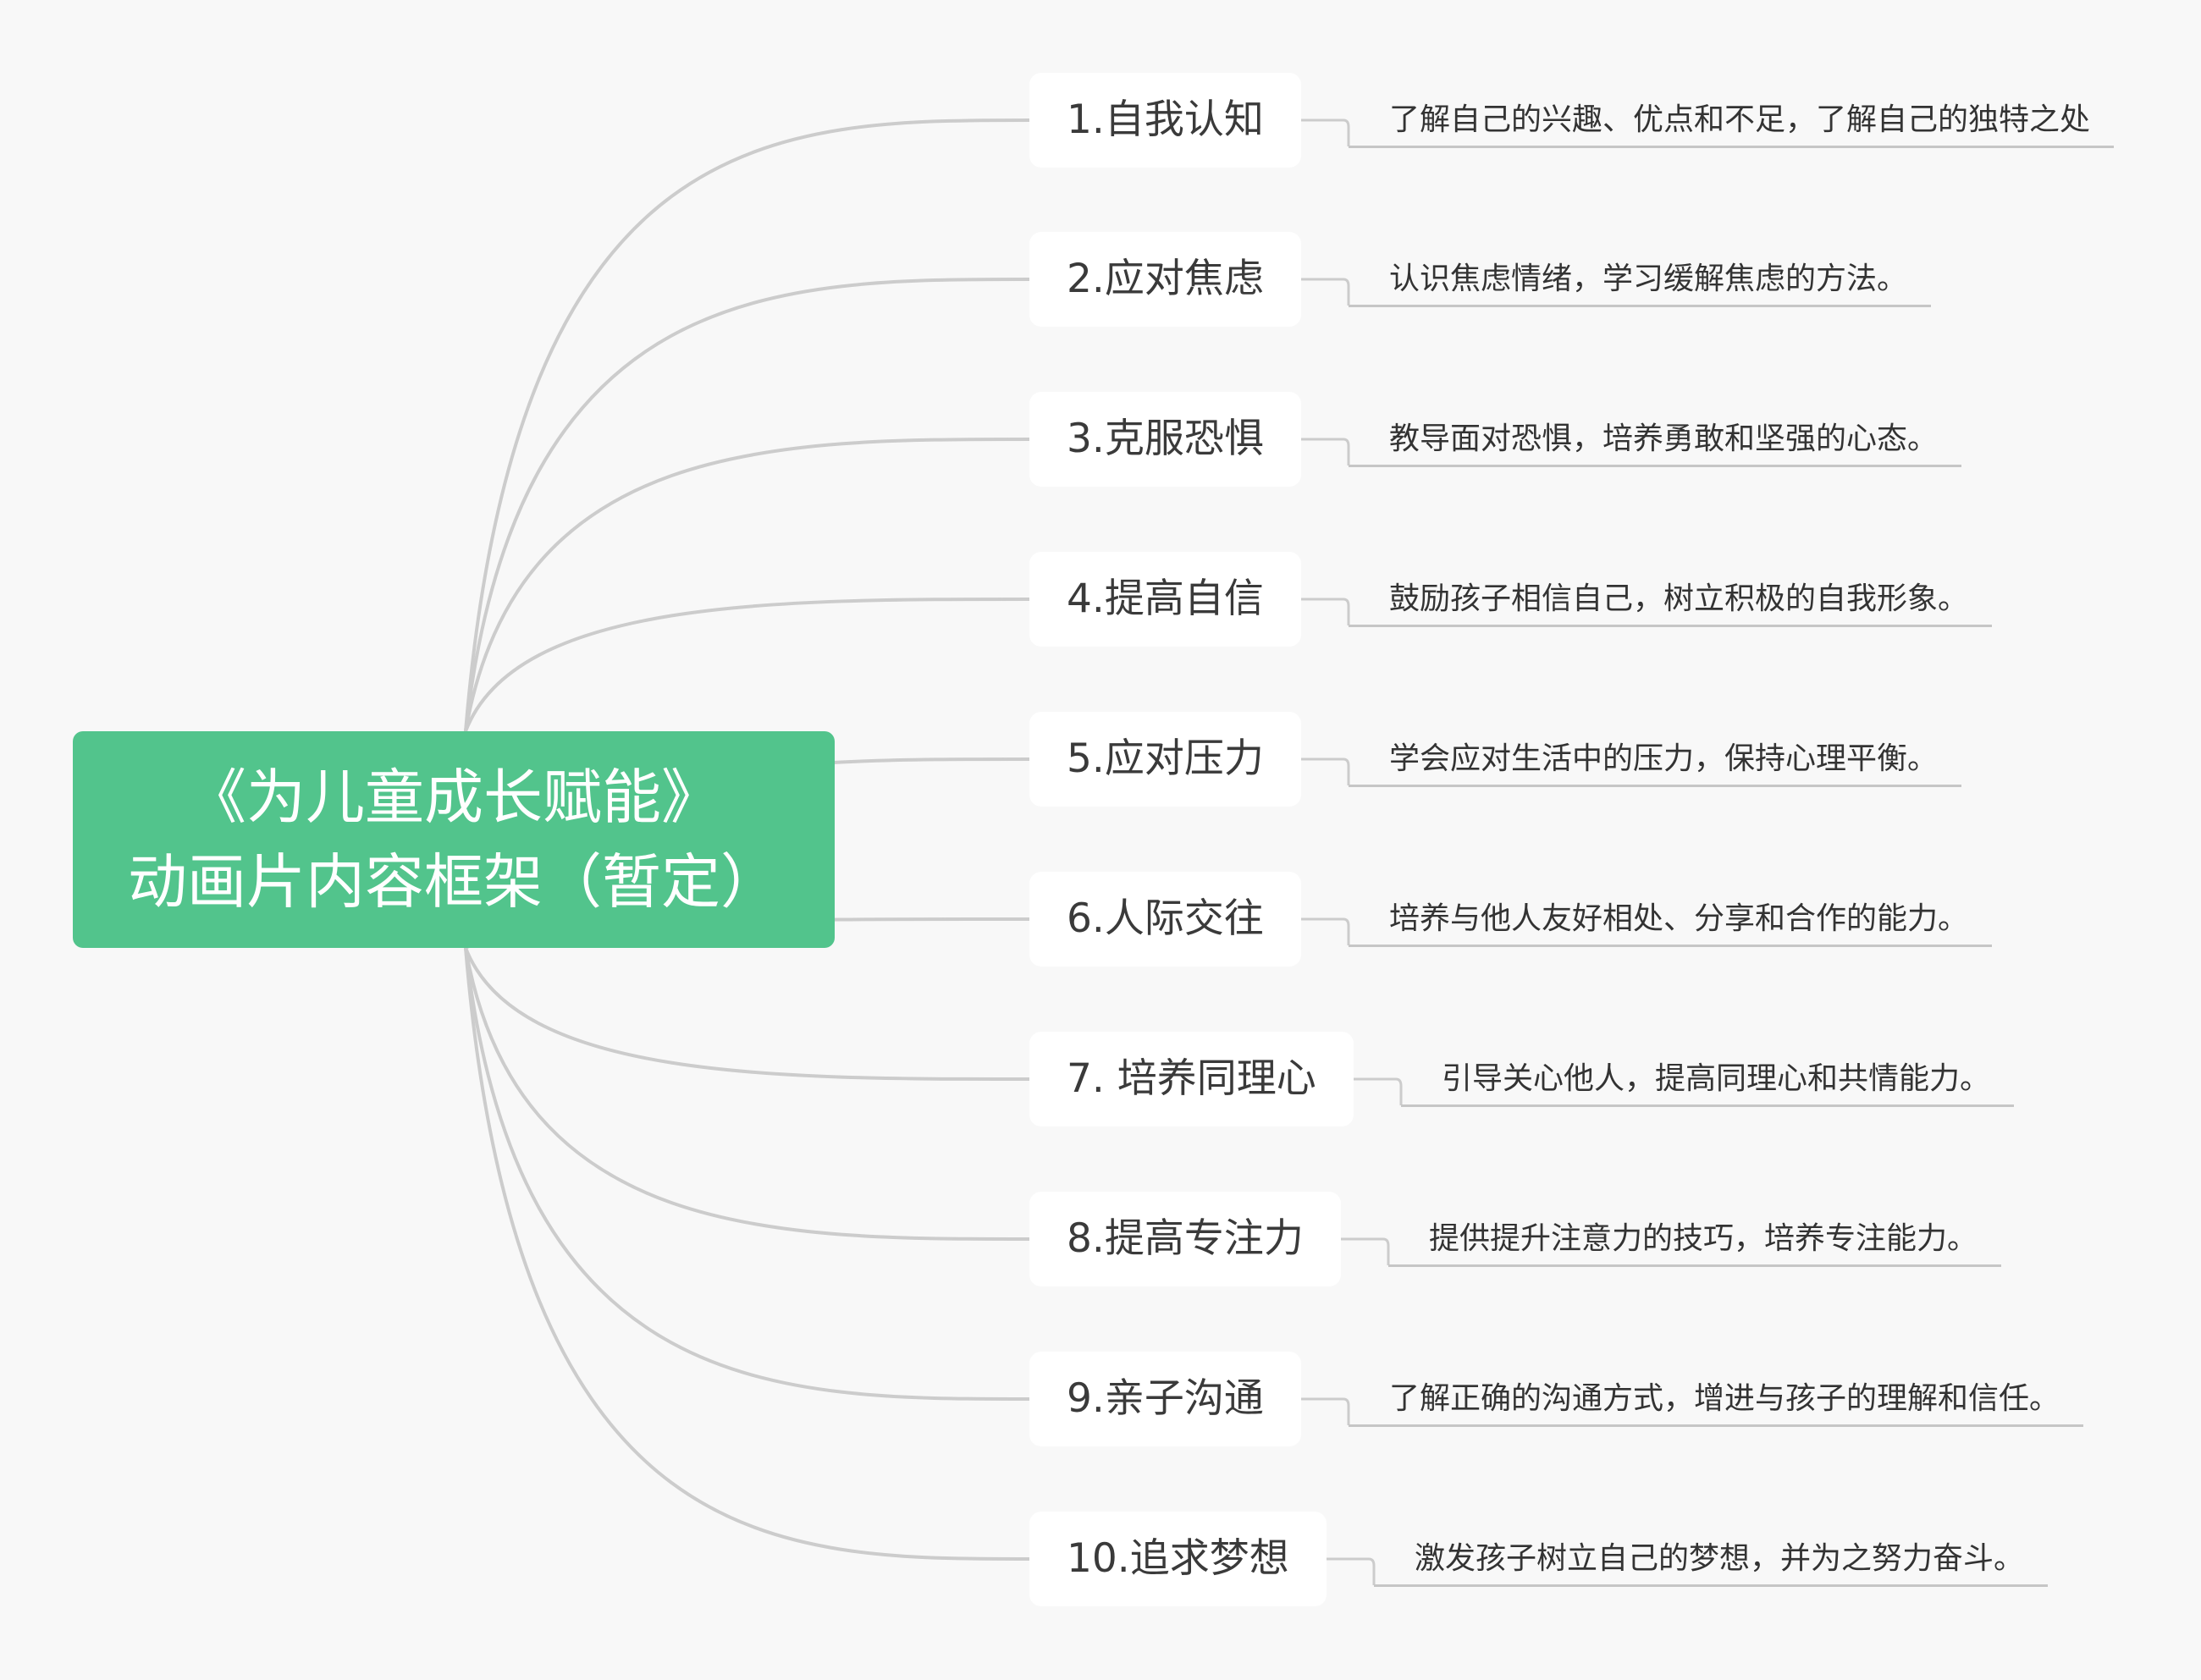 The image size is (2201, 1680). What do you see at coordinates (1165, 439) in the screenshot?
I see `topic-overcoming-fear: 3.克服恐惧` at bounding box center [1165, 439].